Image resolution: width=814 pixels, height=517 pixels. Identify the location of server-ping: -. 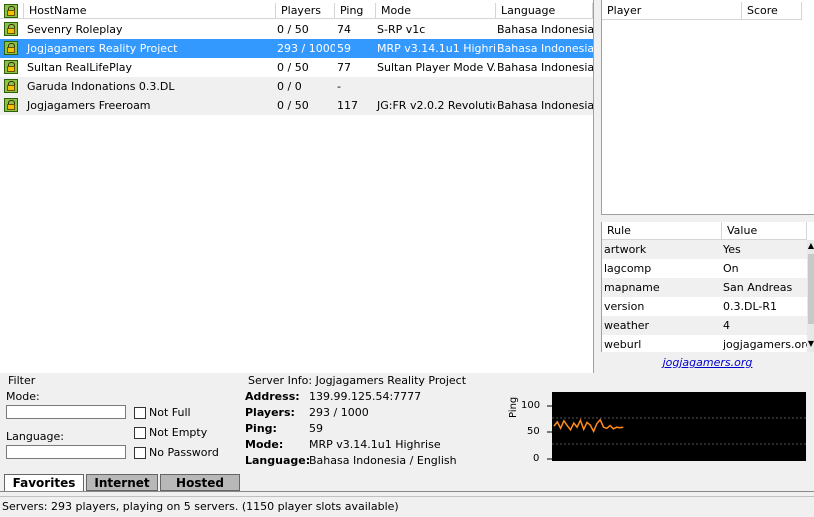
(339, 86).